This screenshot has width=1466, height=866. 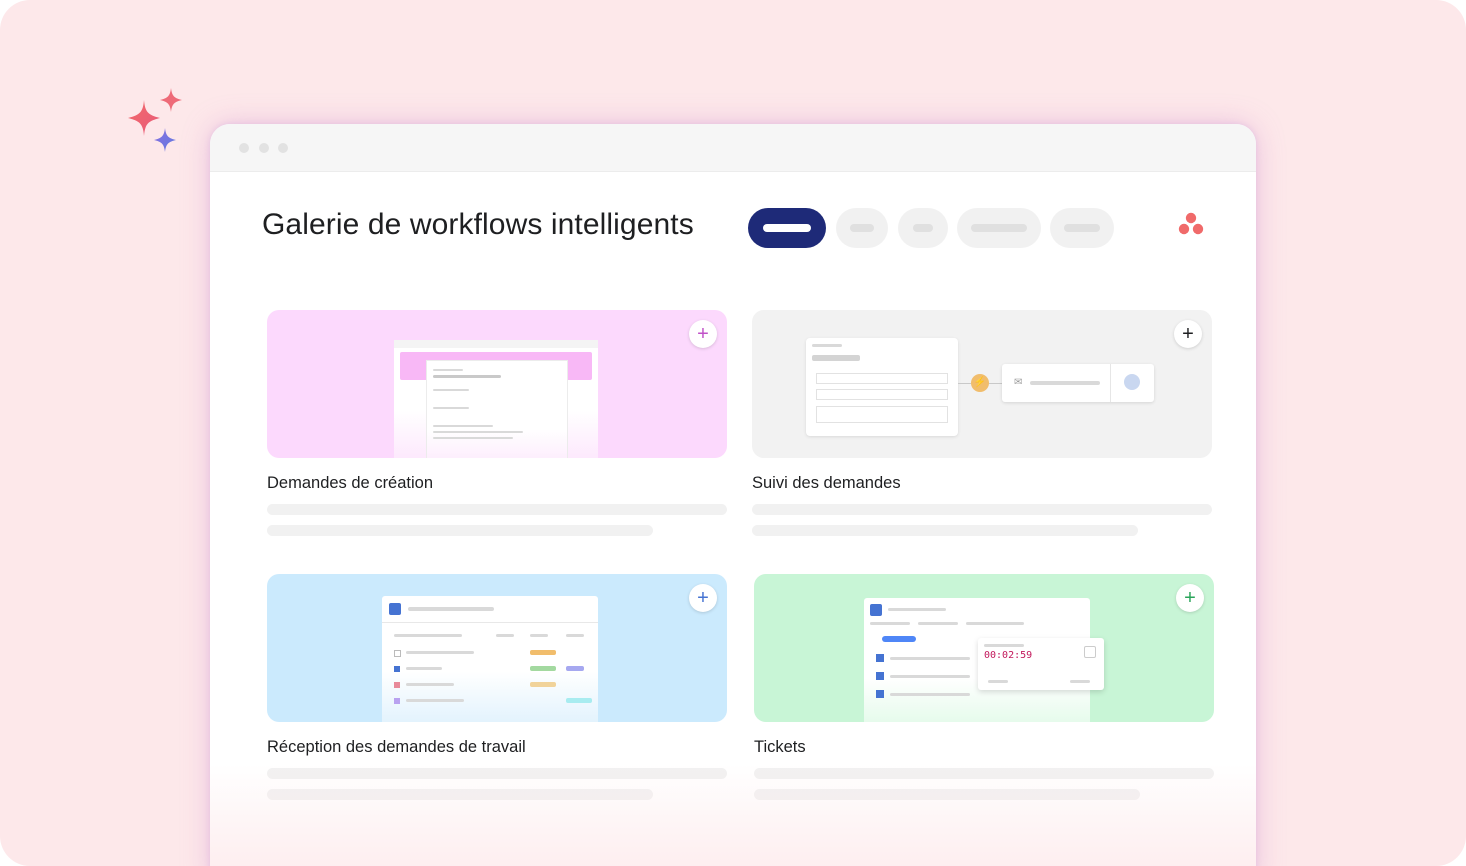 What do you see at coordinates (155, 120) in the screenshot?
I see `sparkles-icon` at bounding box center [155, 120].